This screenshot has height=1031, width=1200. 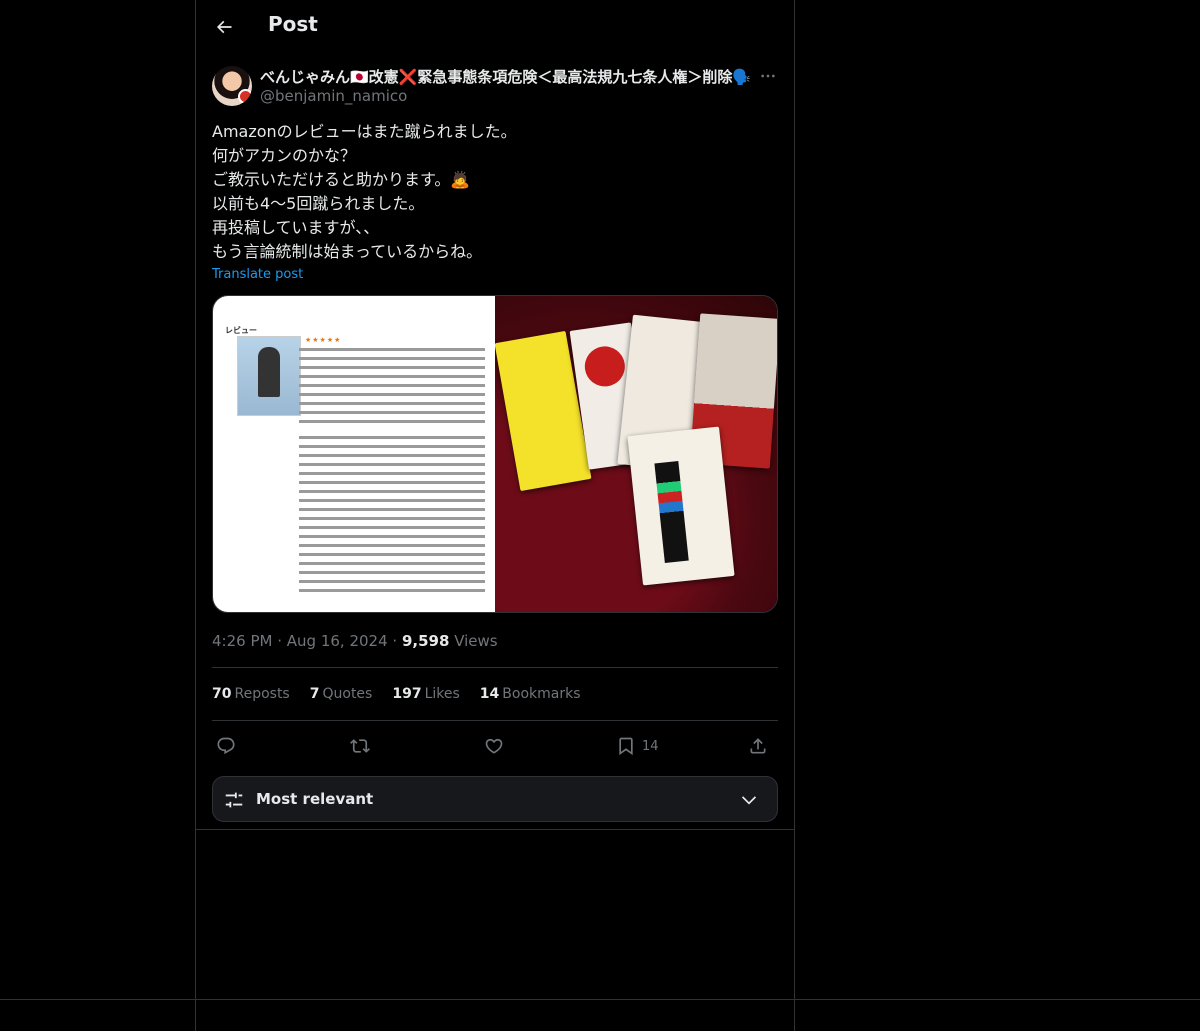 What do you see at coordinates (234, 800) in the screenshot?
I see `sliders-icon` at bounding box center [234, 800].